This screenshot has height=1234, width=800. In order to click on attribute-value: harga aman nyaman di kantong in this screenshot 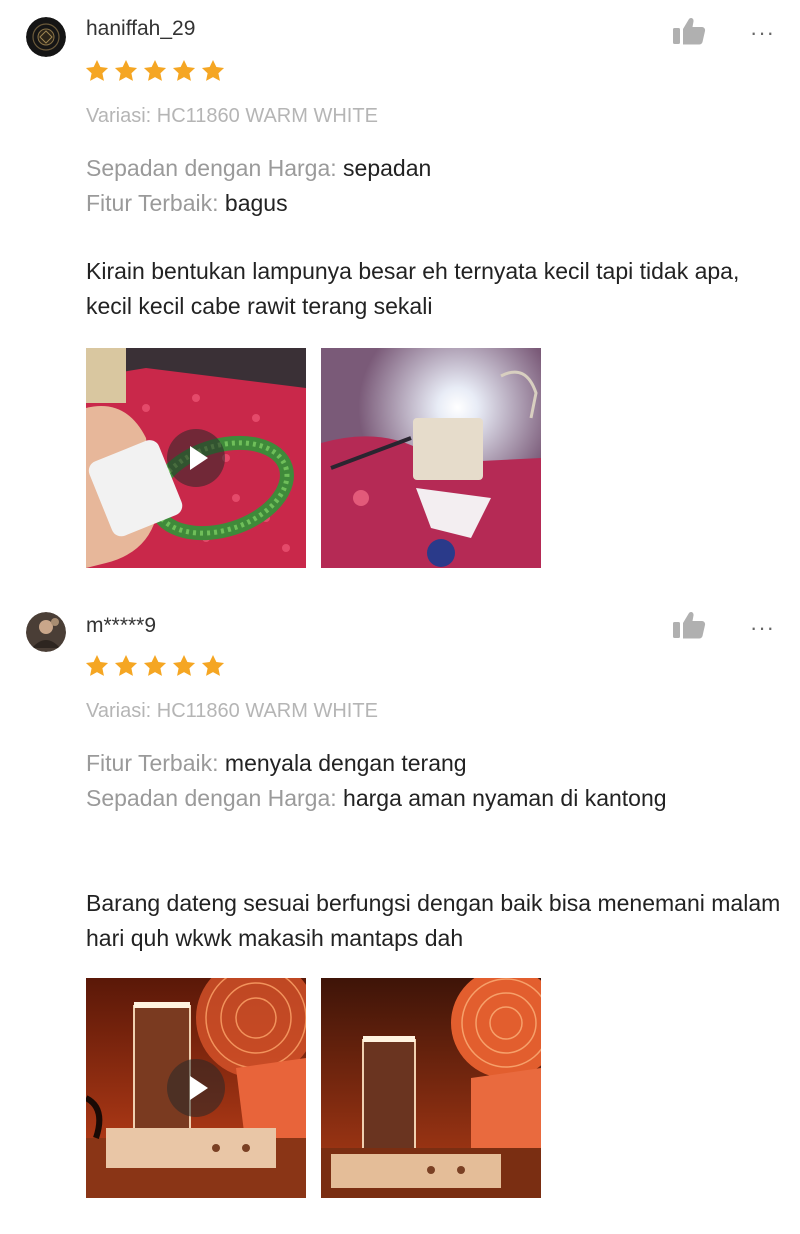, I will do `click(505, 798)`.